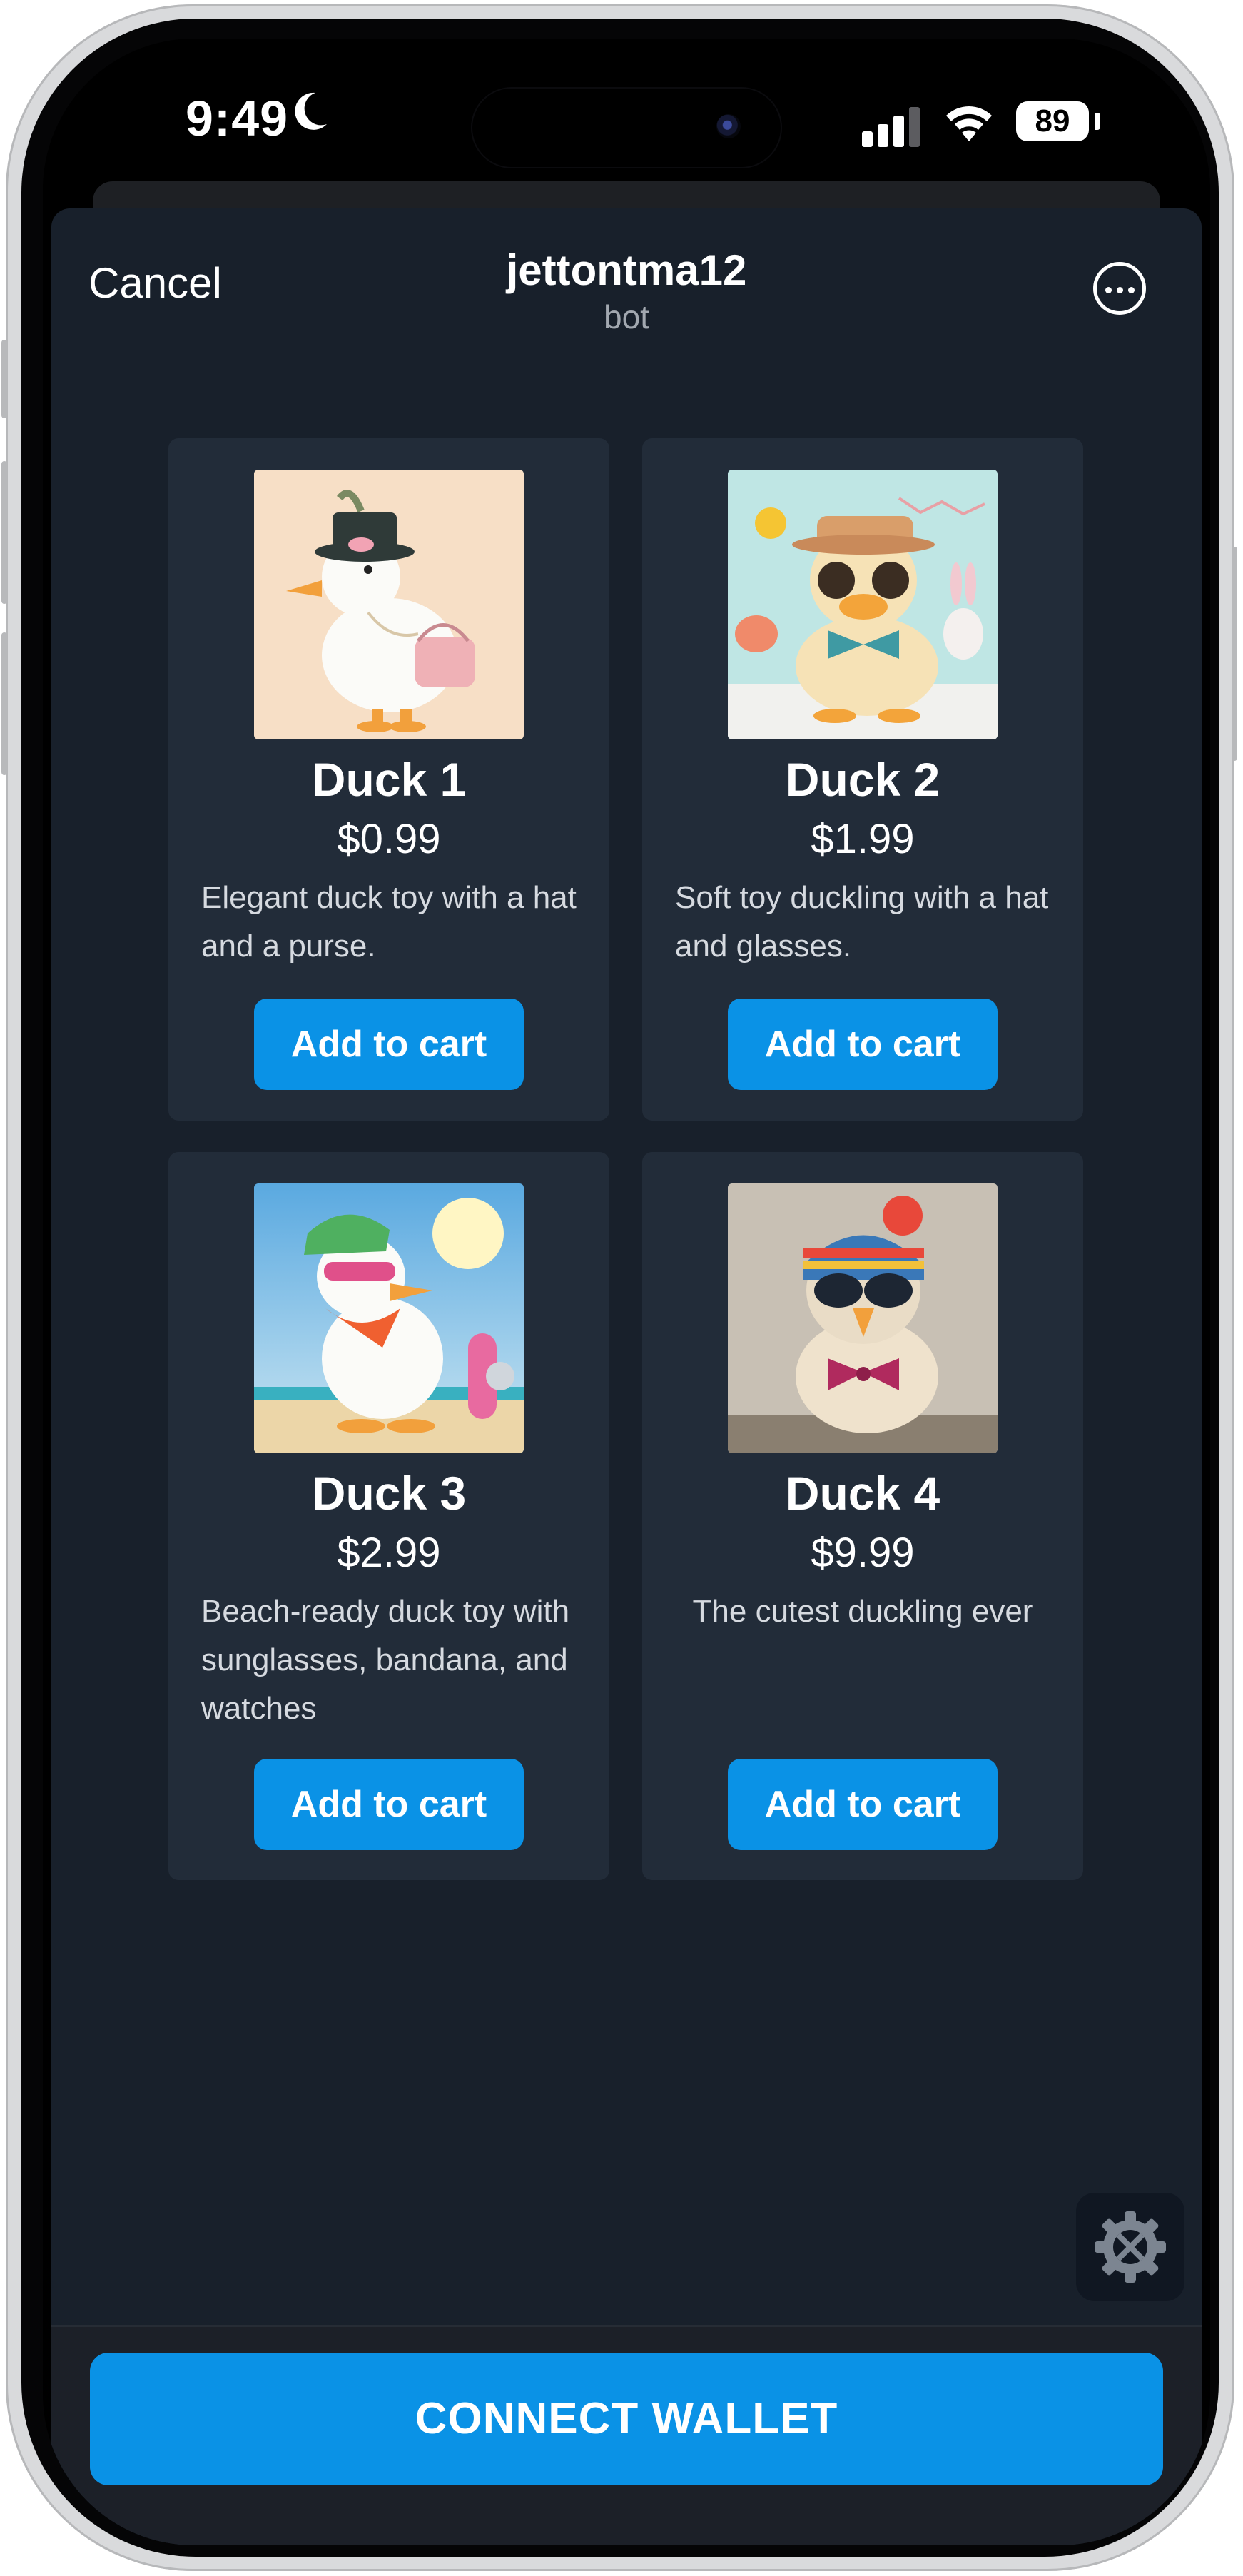 The height and width of the screenshot is (2576, 1243). What do you see at coordinates (863, 1553) in the screenshot?
I see `product-price: $9.99` at bounding box center [863, 1553].